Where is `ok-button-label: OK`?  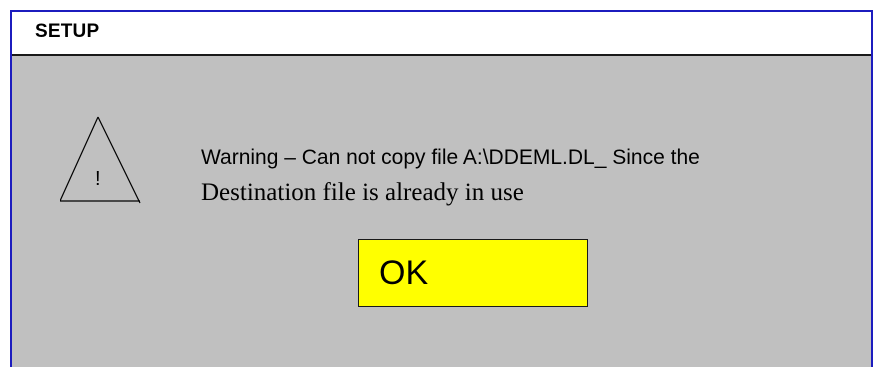 ok-button-label: OK is located at coordinates (404, 273).